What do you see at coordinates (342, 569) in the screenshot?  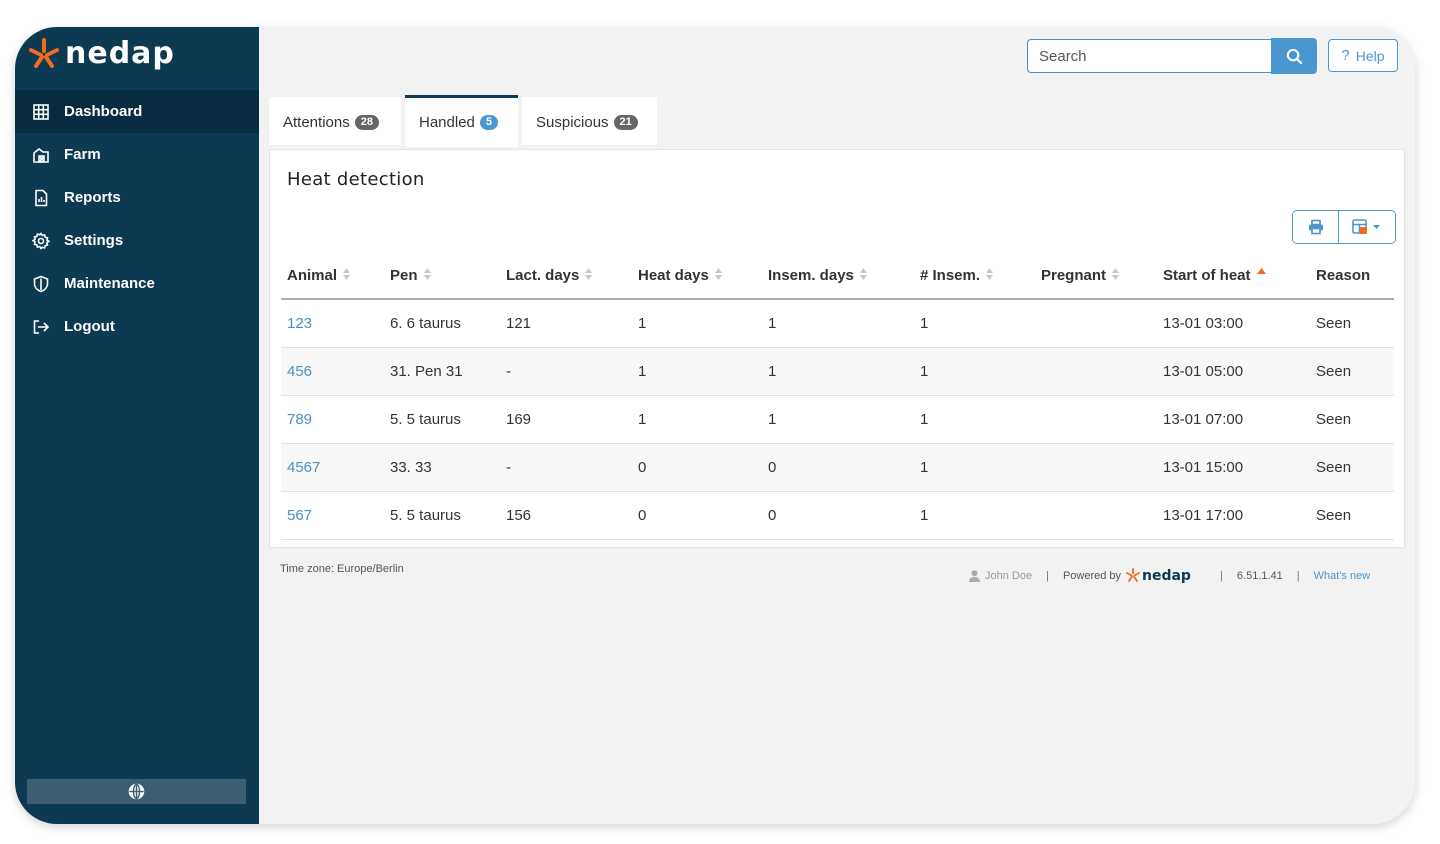 I see `timezone-label: Time zone: Europe/Berlin` at bounding box center [342, 569].